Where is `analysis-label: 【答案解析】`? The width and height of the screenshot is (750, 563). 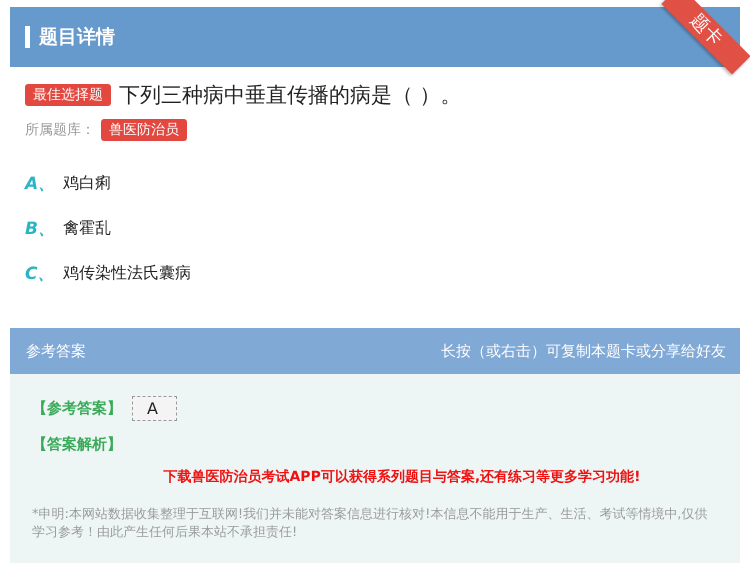 analysis-label: 【答案解析】 is located at coordinates (77, 444).